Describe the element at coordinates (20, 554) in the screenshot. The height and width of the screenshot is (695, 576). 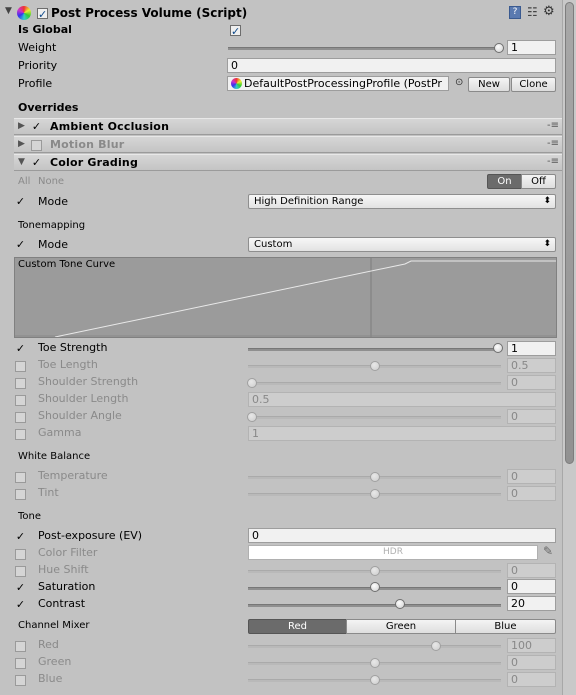
I see `color-filter-checkbox` at that location.